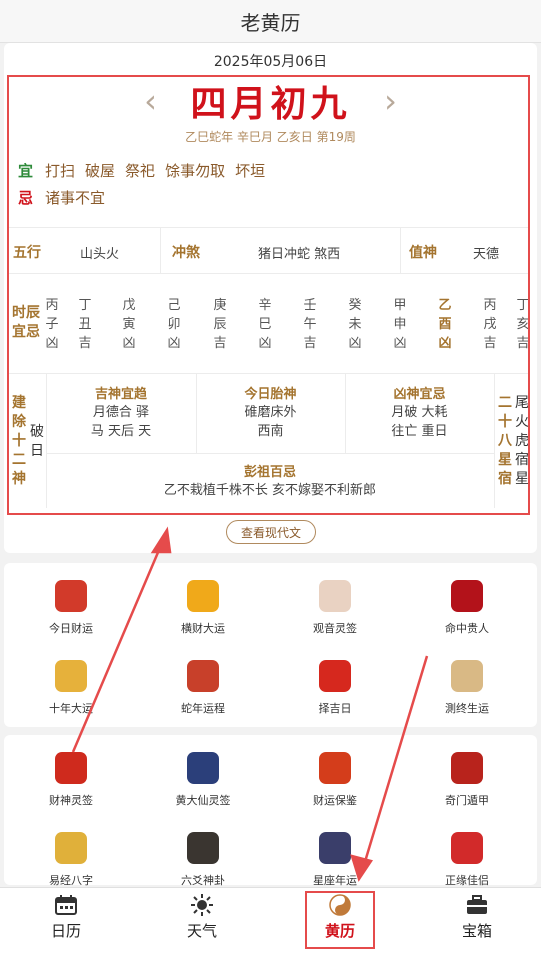 The height and width of the screenshot is (955, 541). I want to click on xiongshen-line: 往亡 重日, so click(419, 431).